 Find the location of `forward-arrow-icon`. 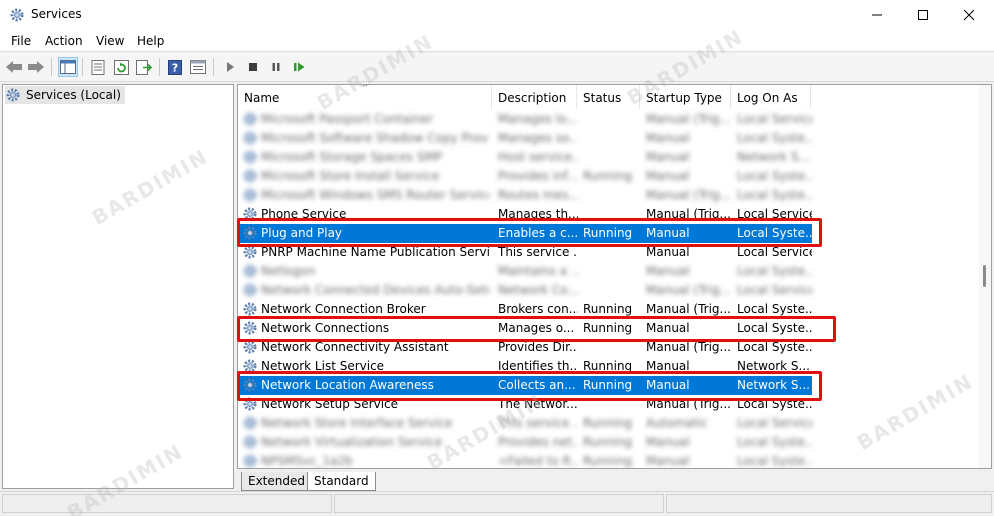

forward-arrow-icon is located at coordinates (36, 67).